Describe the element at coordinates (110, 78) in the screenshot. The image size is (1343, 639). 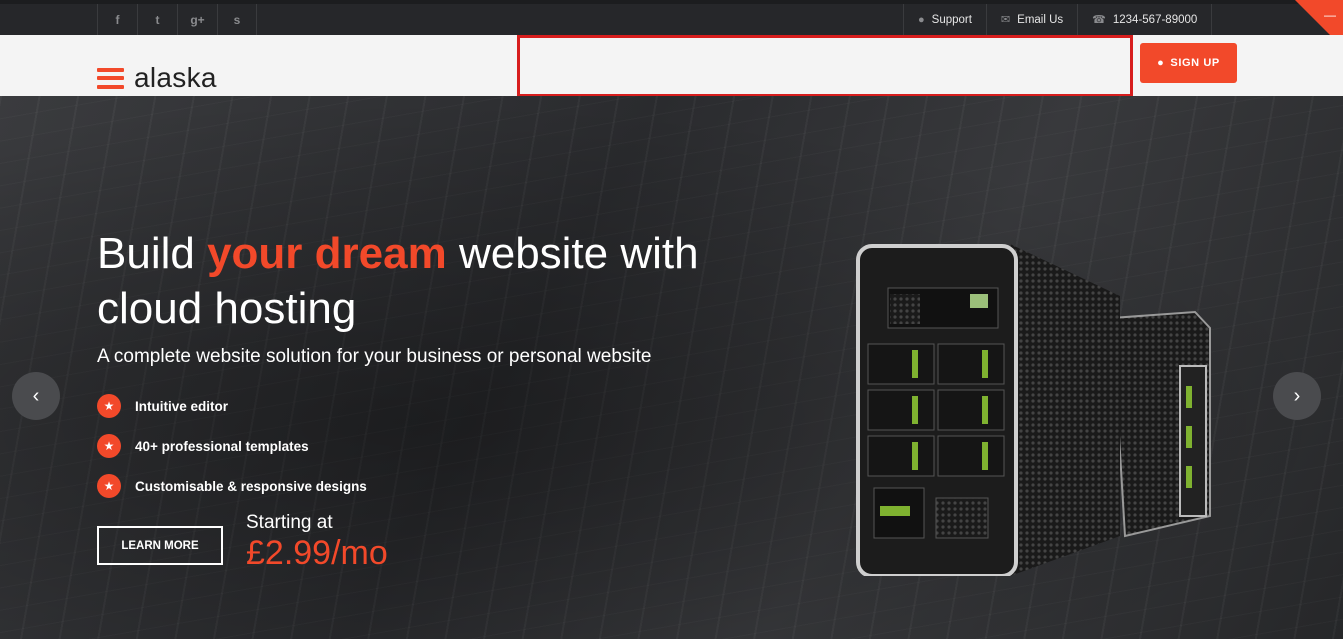
I see `menu-icon` at that location.